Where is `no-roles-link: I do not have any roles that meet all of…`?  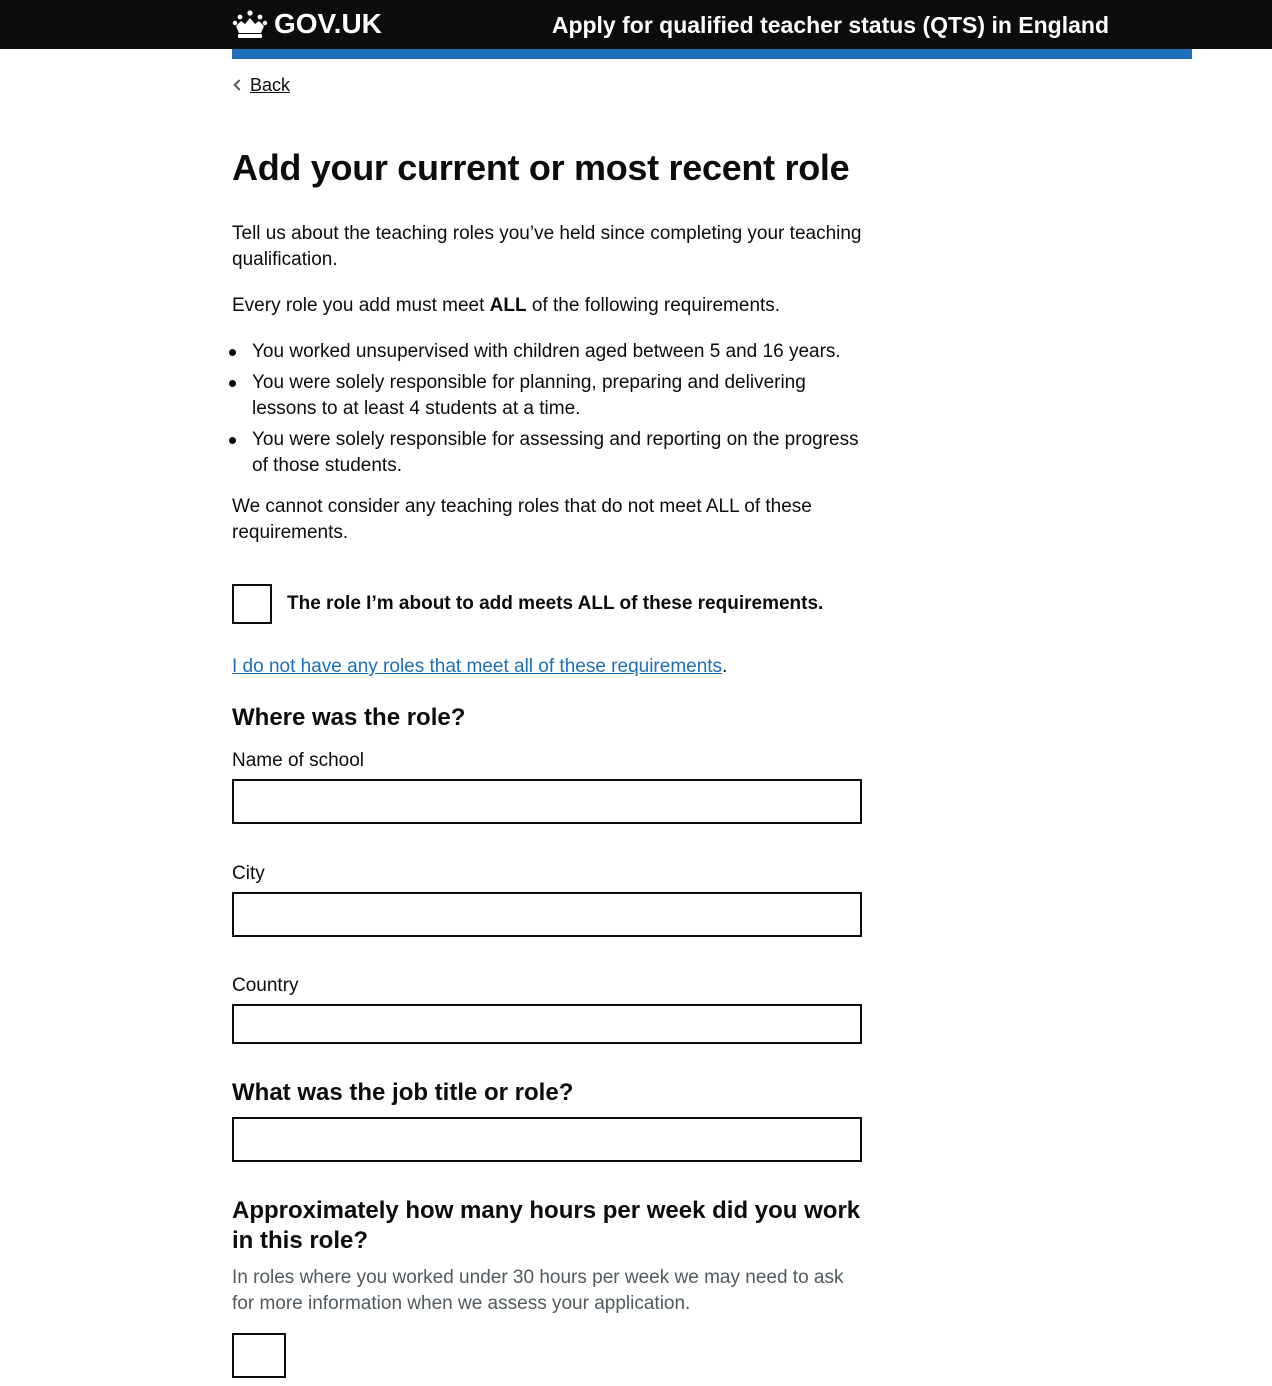
no-roles-link: I do not have any roles that meet all of… is located at coordinates (477, 666).